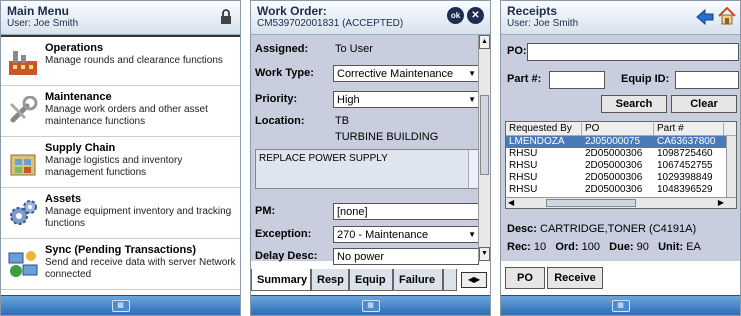 This screenshot has width=741, height=316. Describe the element at coordinates (484, 254) in the screenshot. I see `scroll-down-icon: ▼` at that location.